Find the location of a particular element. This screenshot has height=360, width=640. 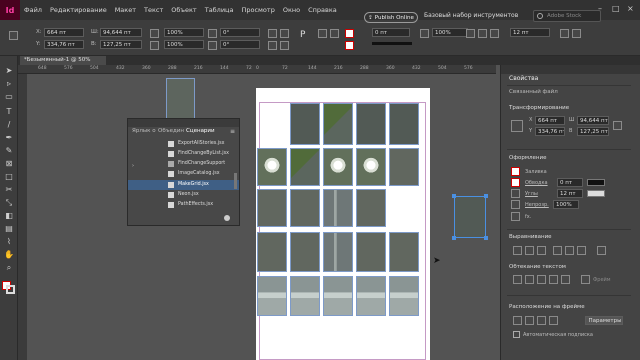

zoom-tool-icon: ⌕ is located at coordinates (9, 268).